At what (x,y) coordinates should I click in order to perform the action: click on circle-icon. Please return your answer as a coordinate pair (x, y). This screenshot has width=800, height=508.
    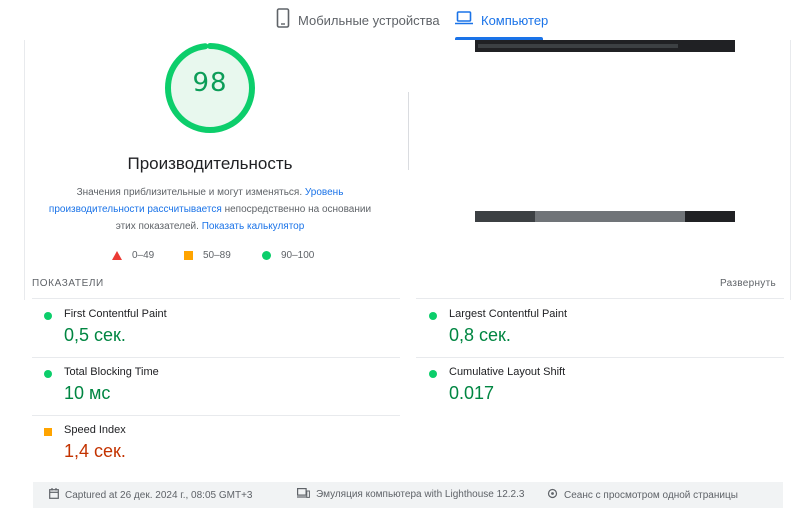
    Looking at the image, I should click on (266, 255).